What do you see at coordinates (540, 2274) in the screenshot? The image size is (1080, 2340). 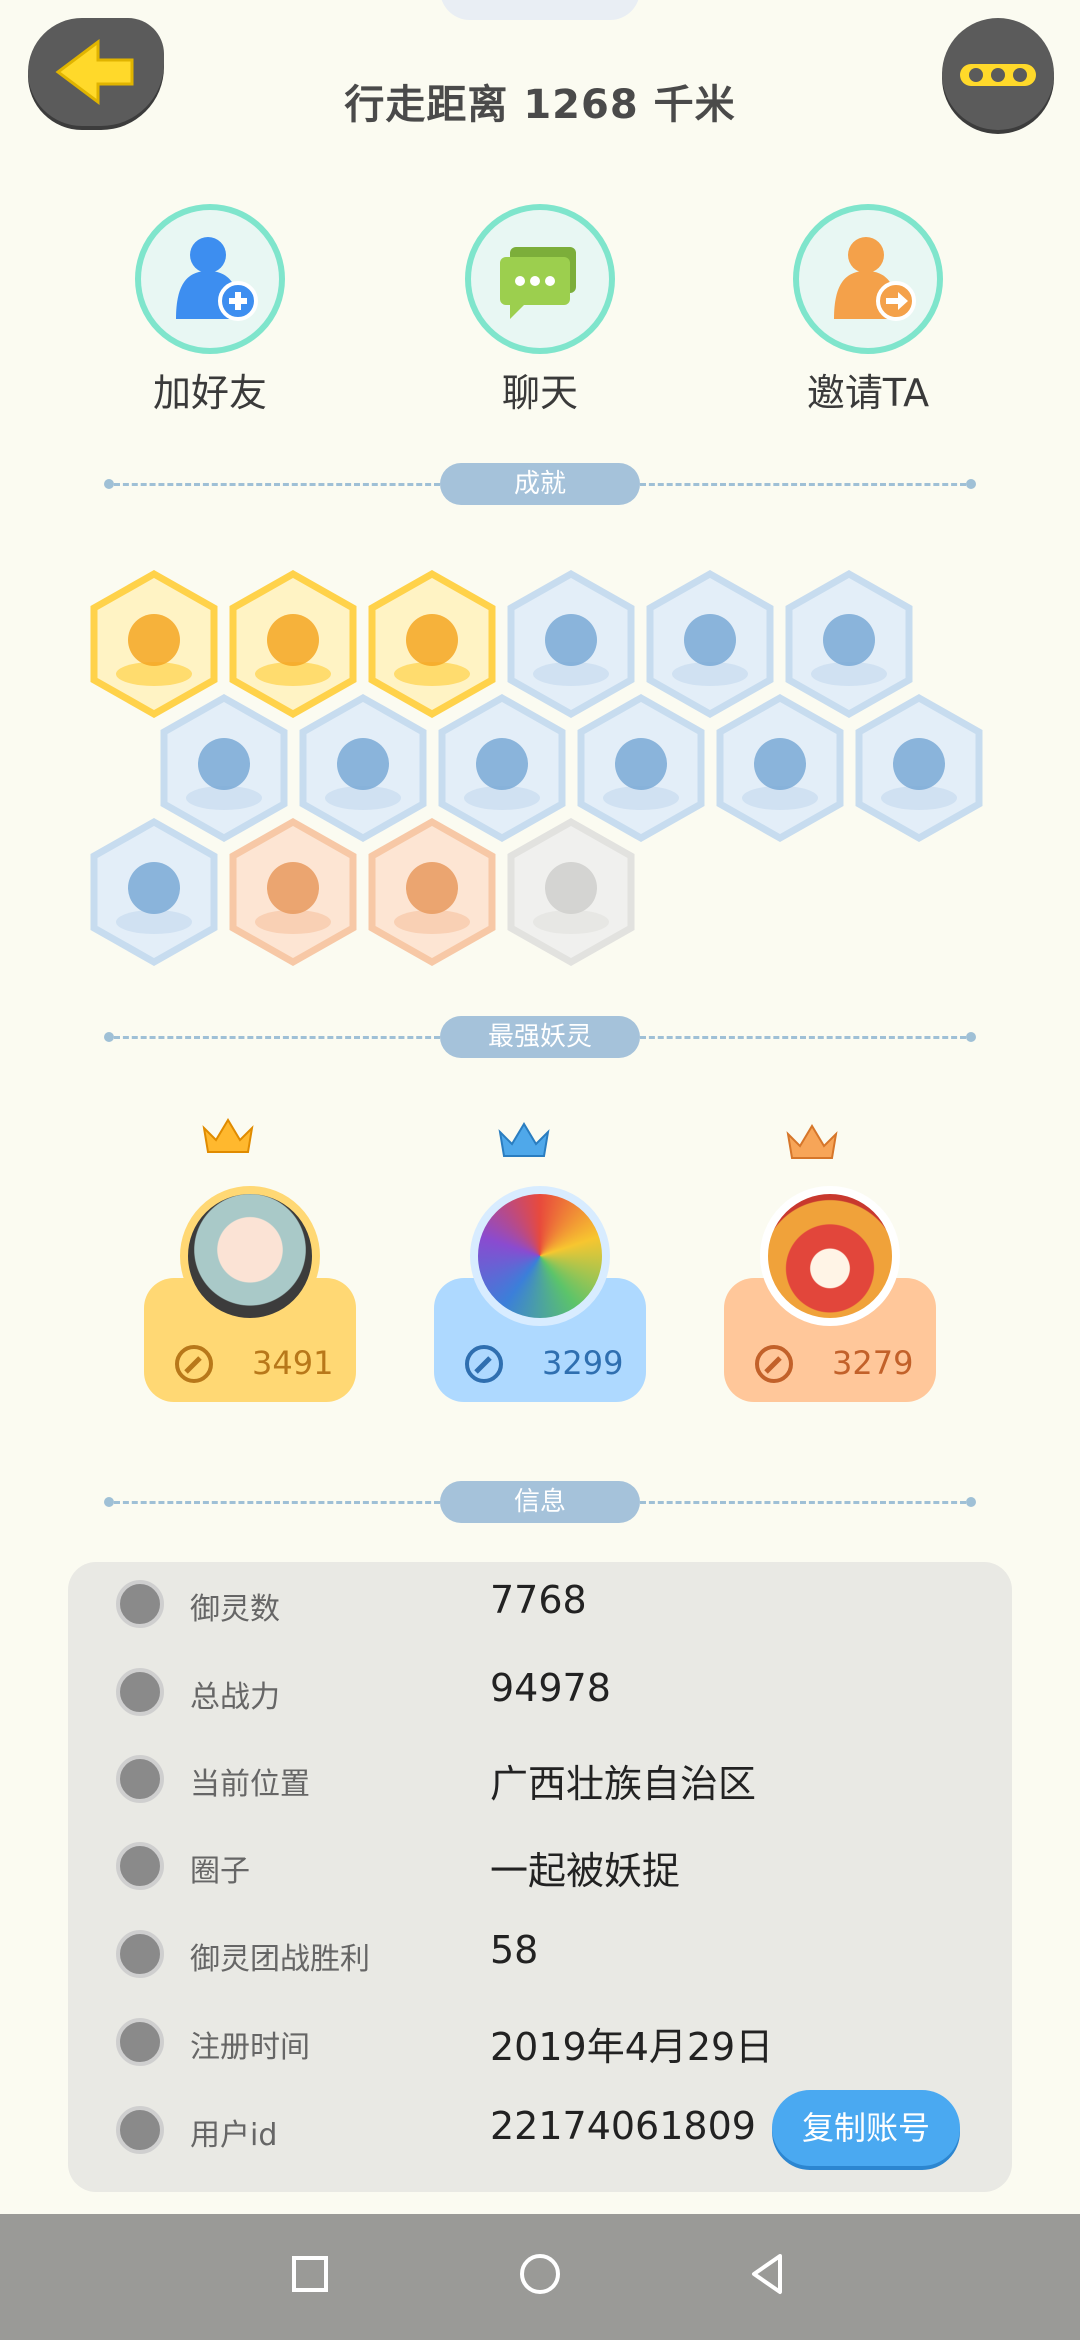 I see `circle-home-icon` at bounding box center [540, 2274].